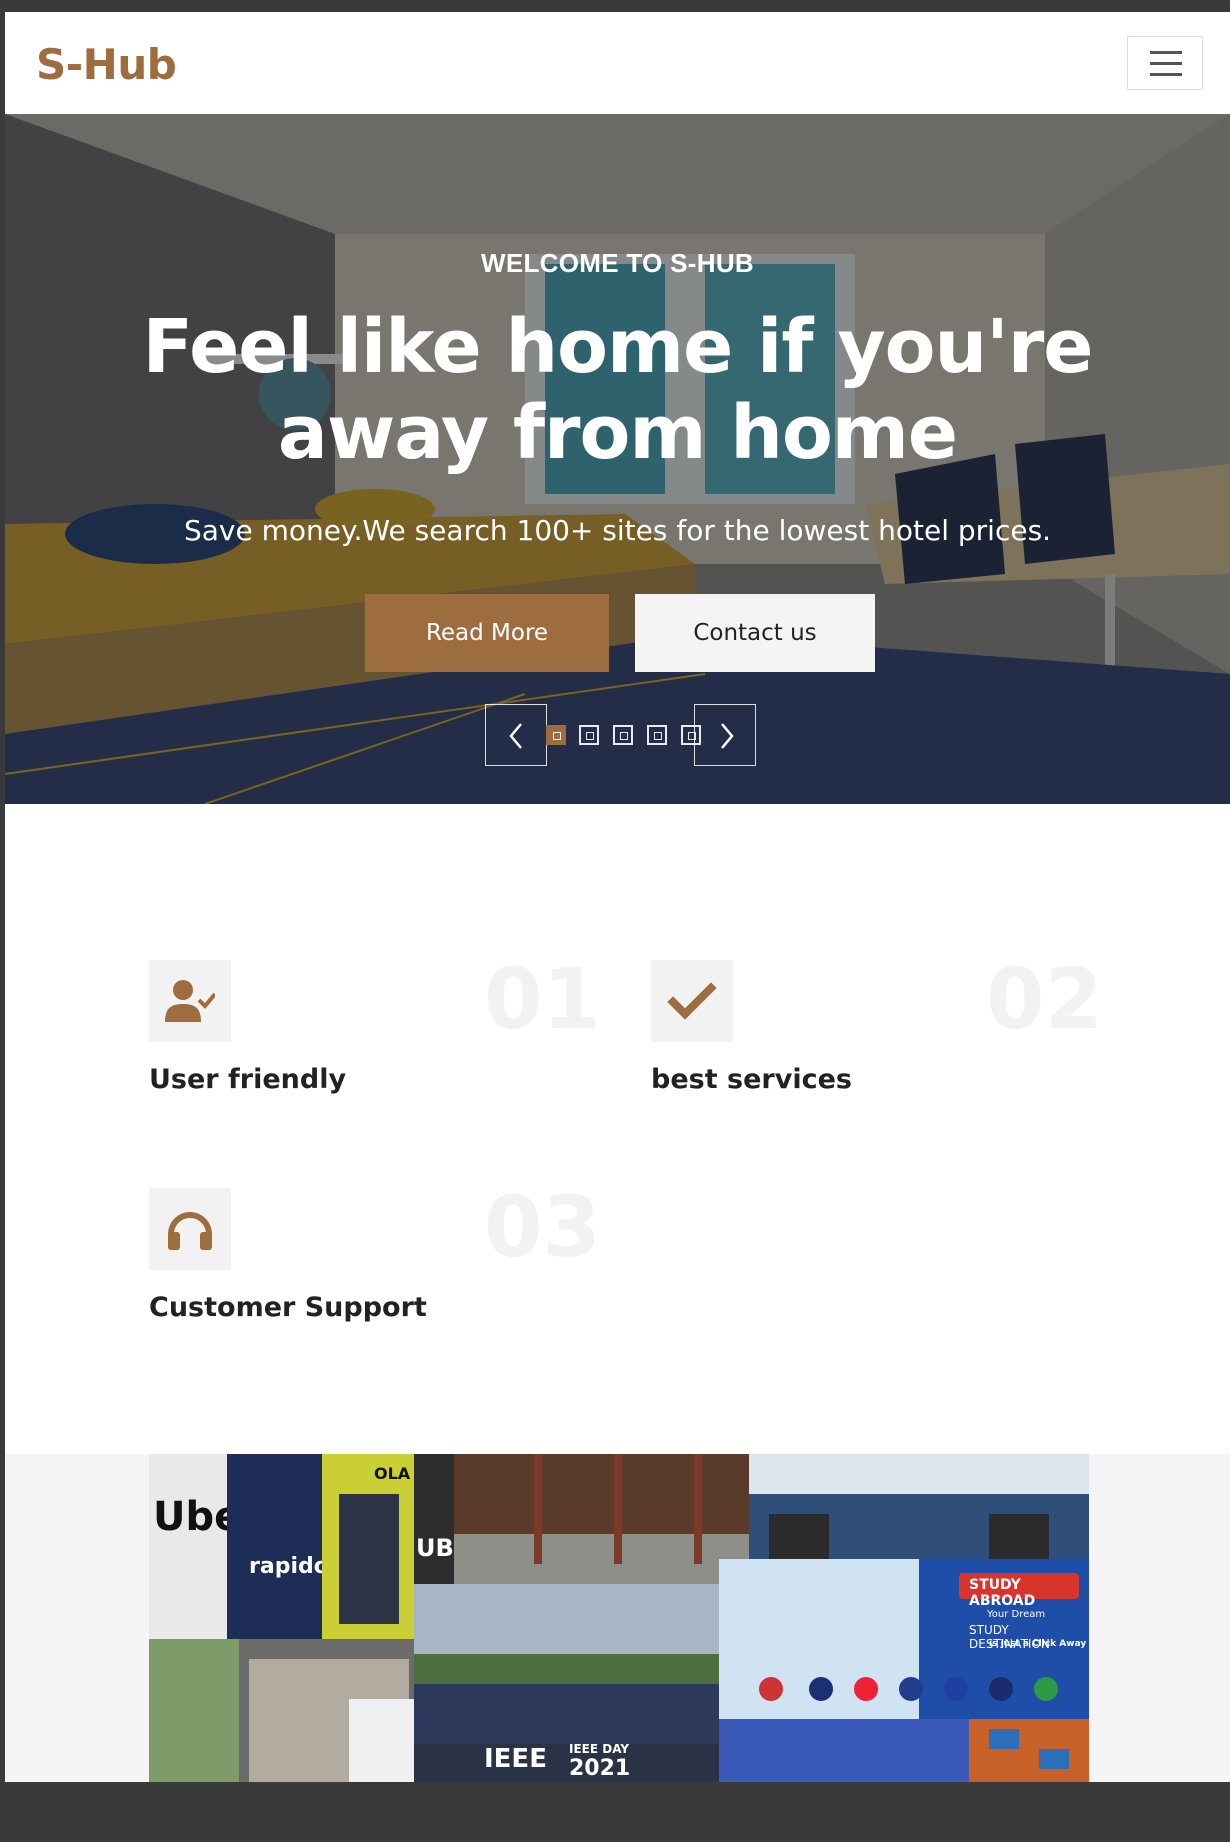  Describe the element at coordinates (248, 1079) in the screenshot. I see `feature-title: User friendly` at that location.